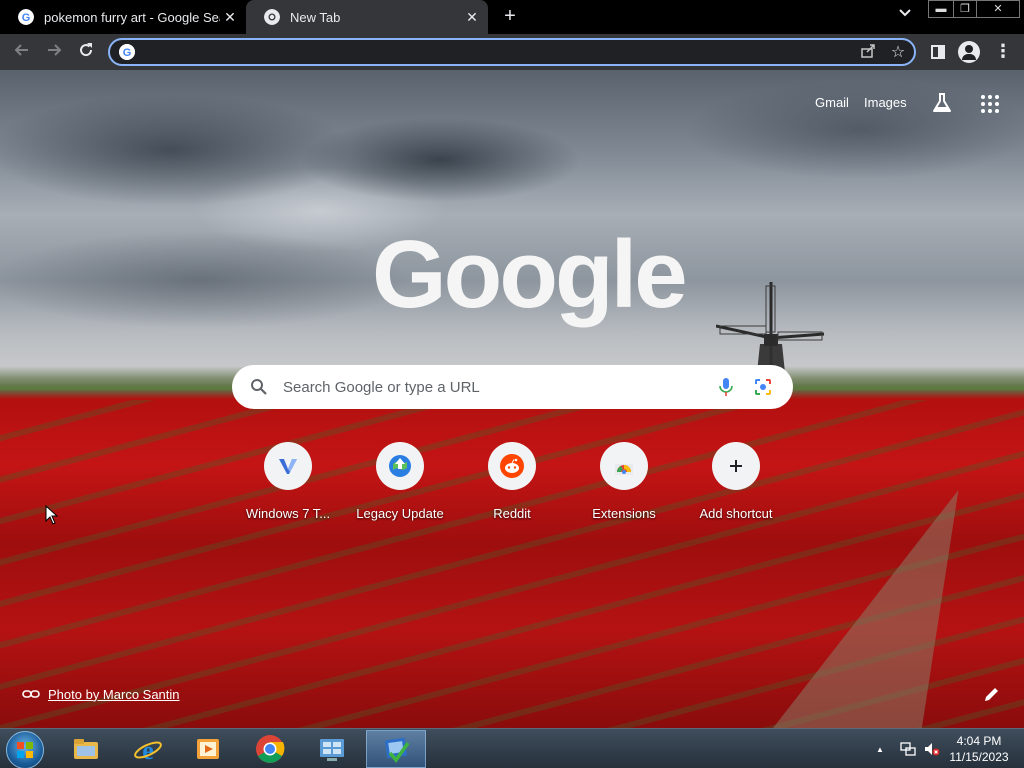  I want to click on system-clock: 4:04 PM 11/15/2023, so click(979, 749).